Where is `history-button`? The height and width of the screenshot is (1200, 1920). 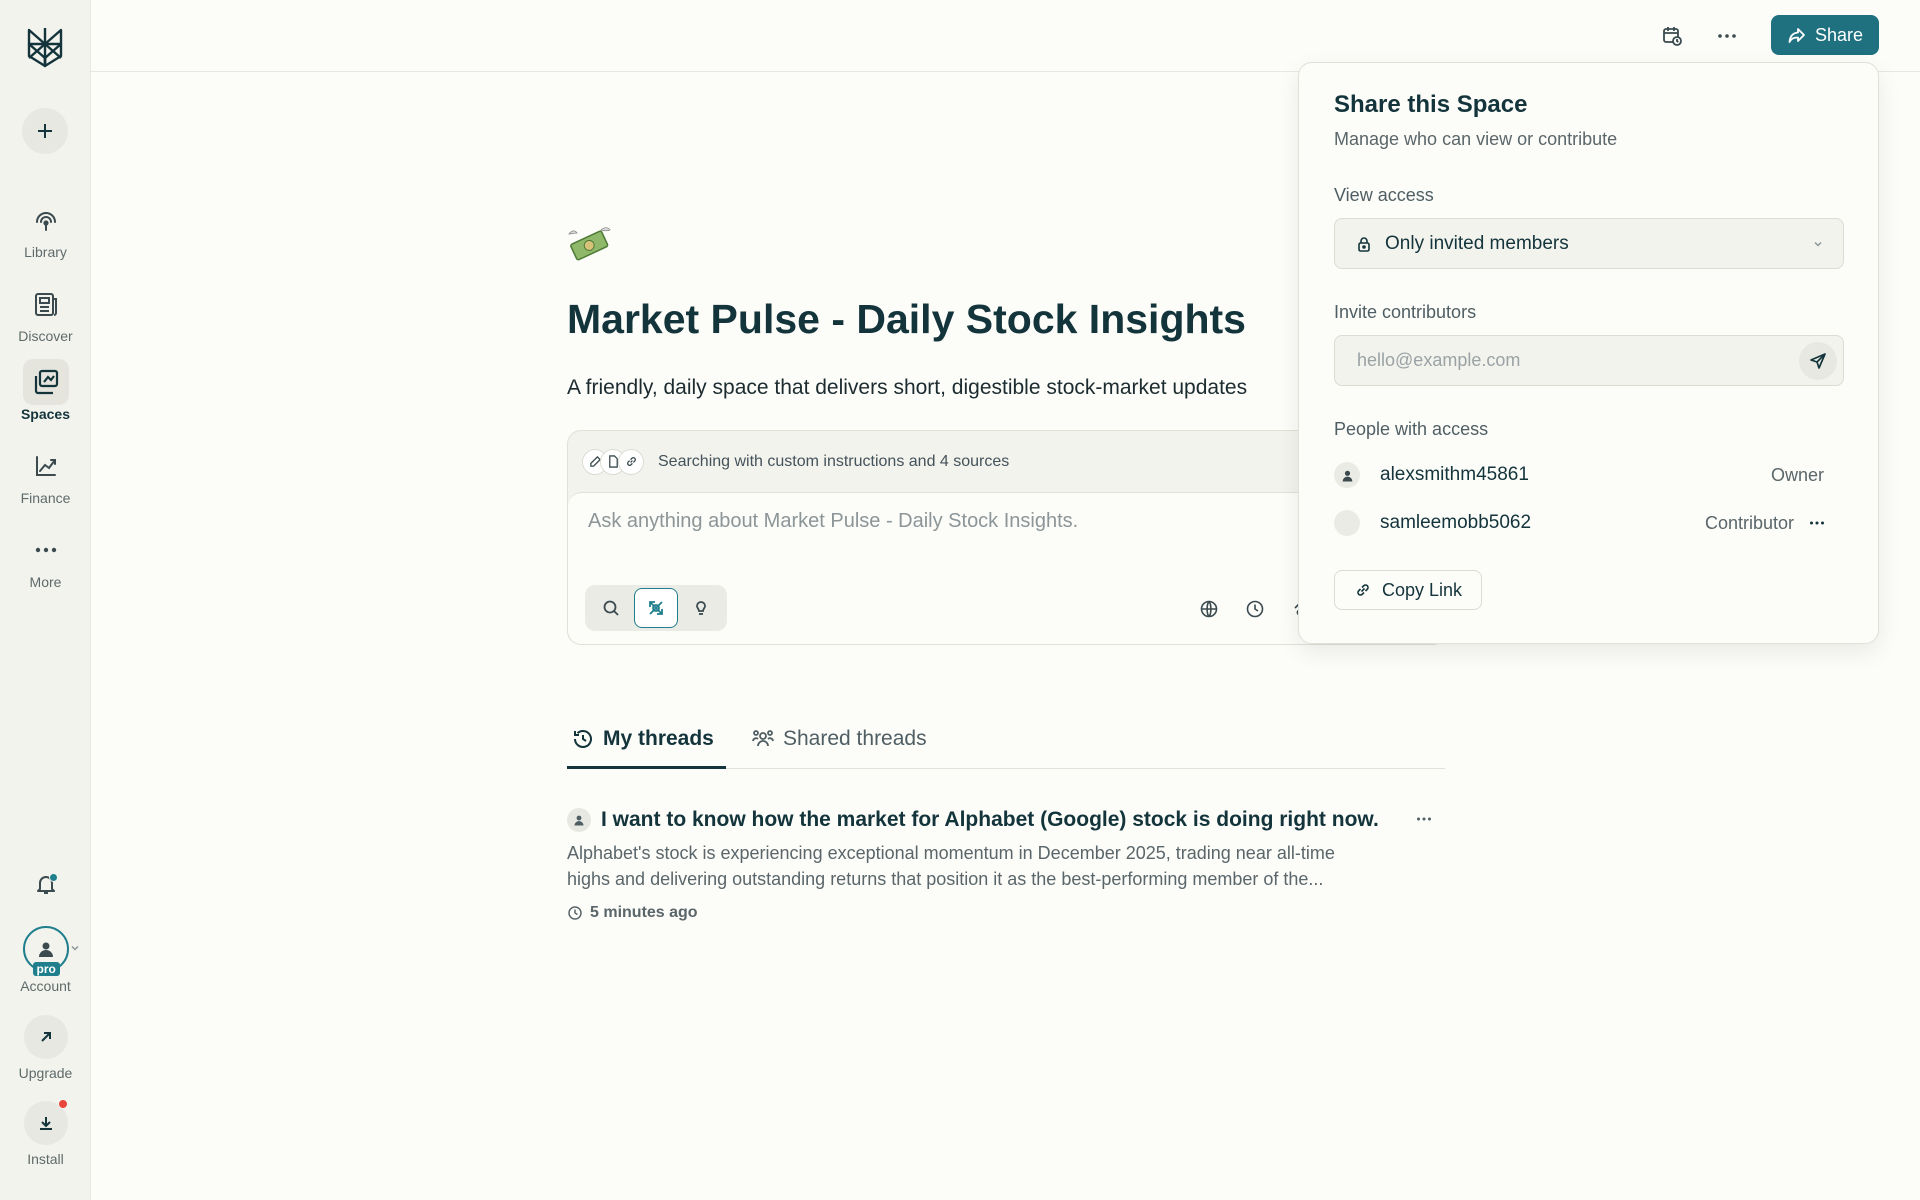
history-button is located at coordinates (1255, 609).